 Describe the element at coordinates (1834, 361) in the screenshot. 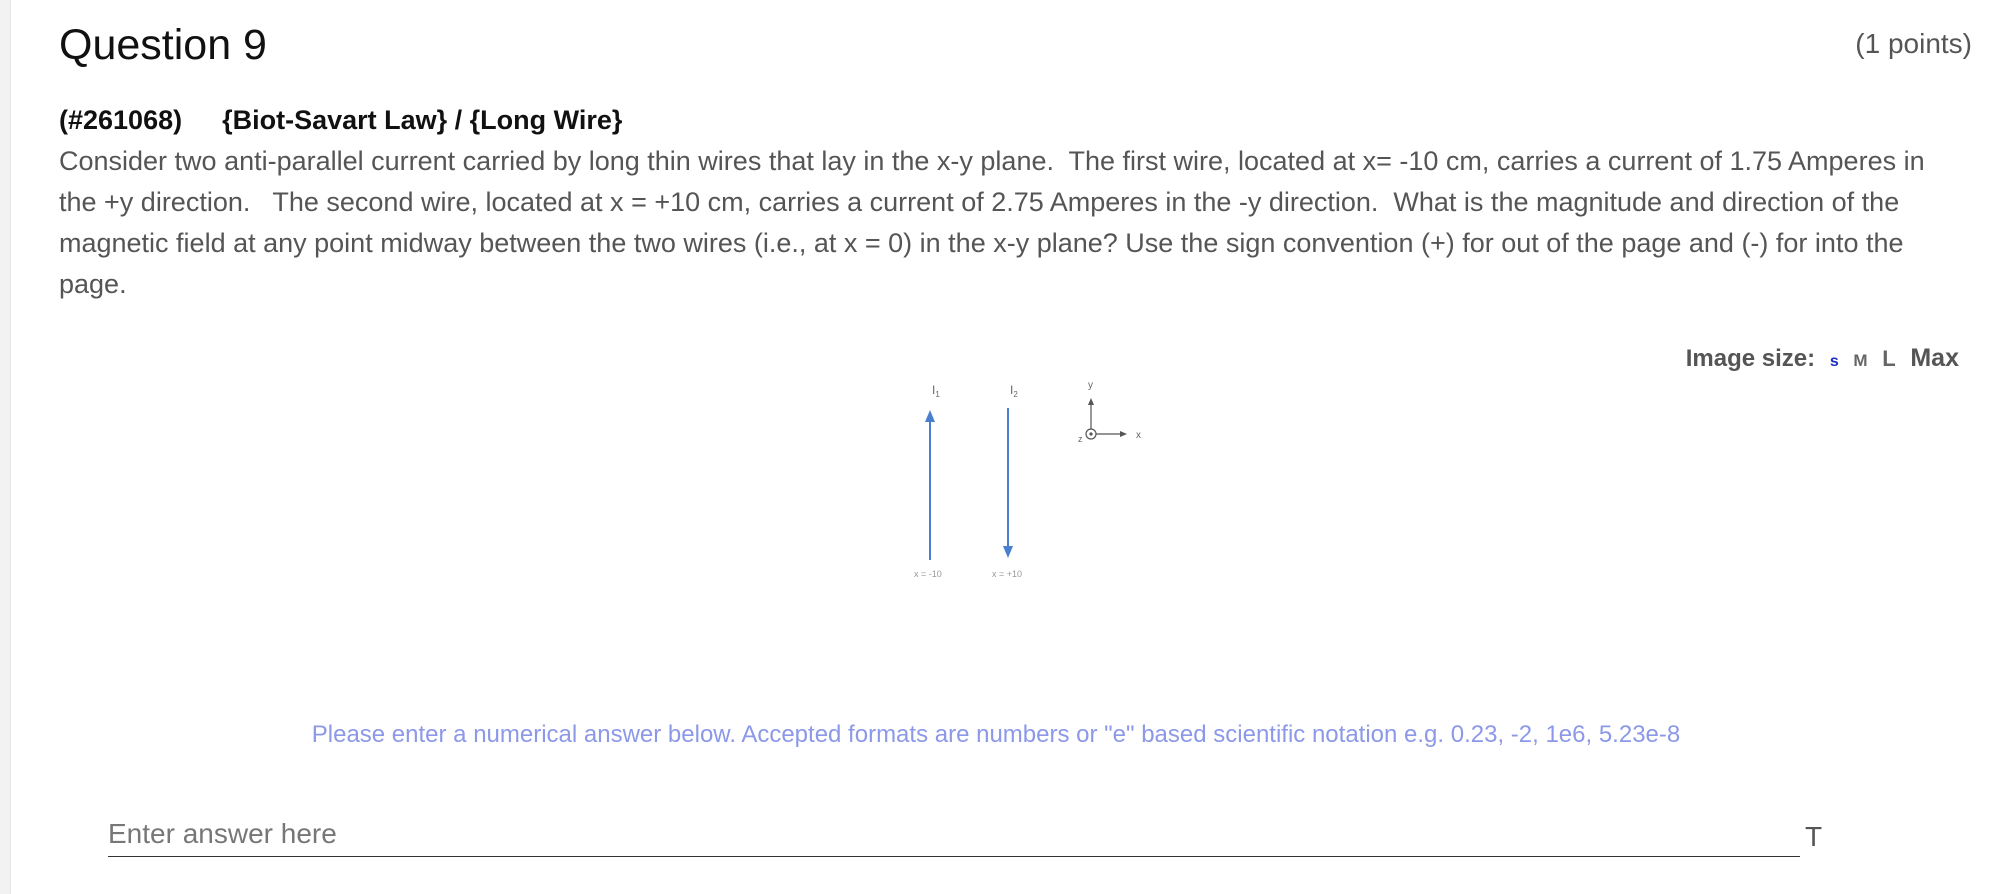

I see `image-size-s-option: s` at that location.